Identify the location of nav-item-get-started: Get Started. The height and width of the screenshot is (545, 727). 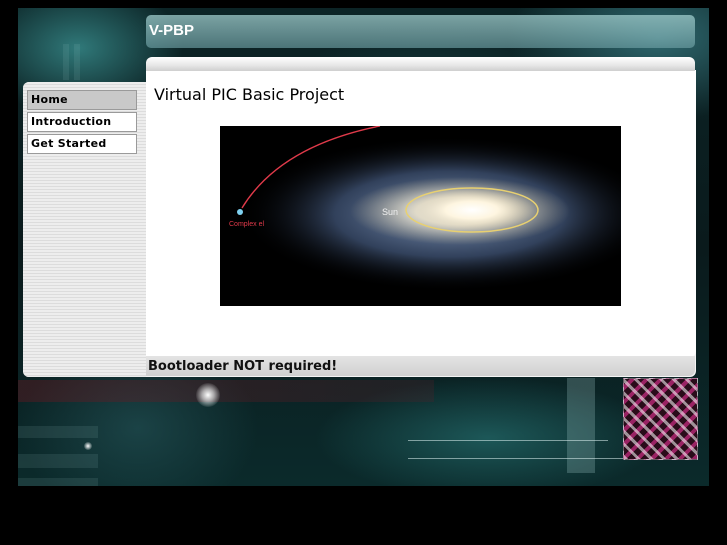
(82, 144).